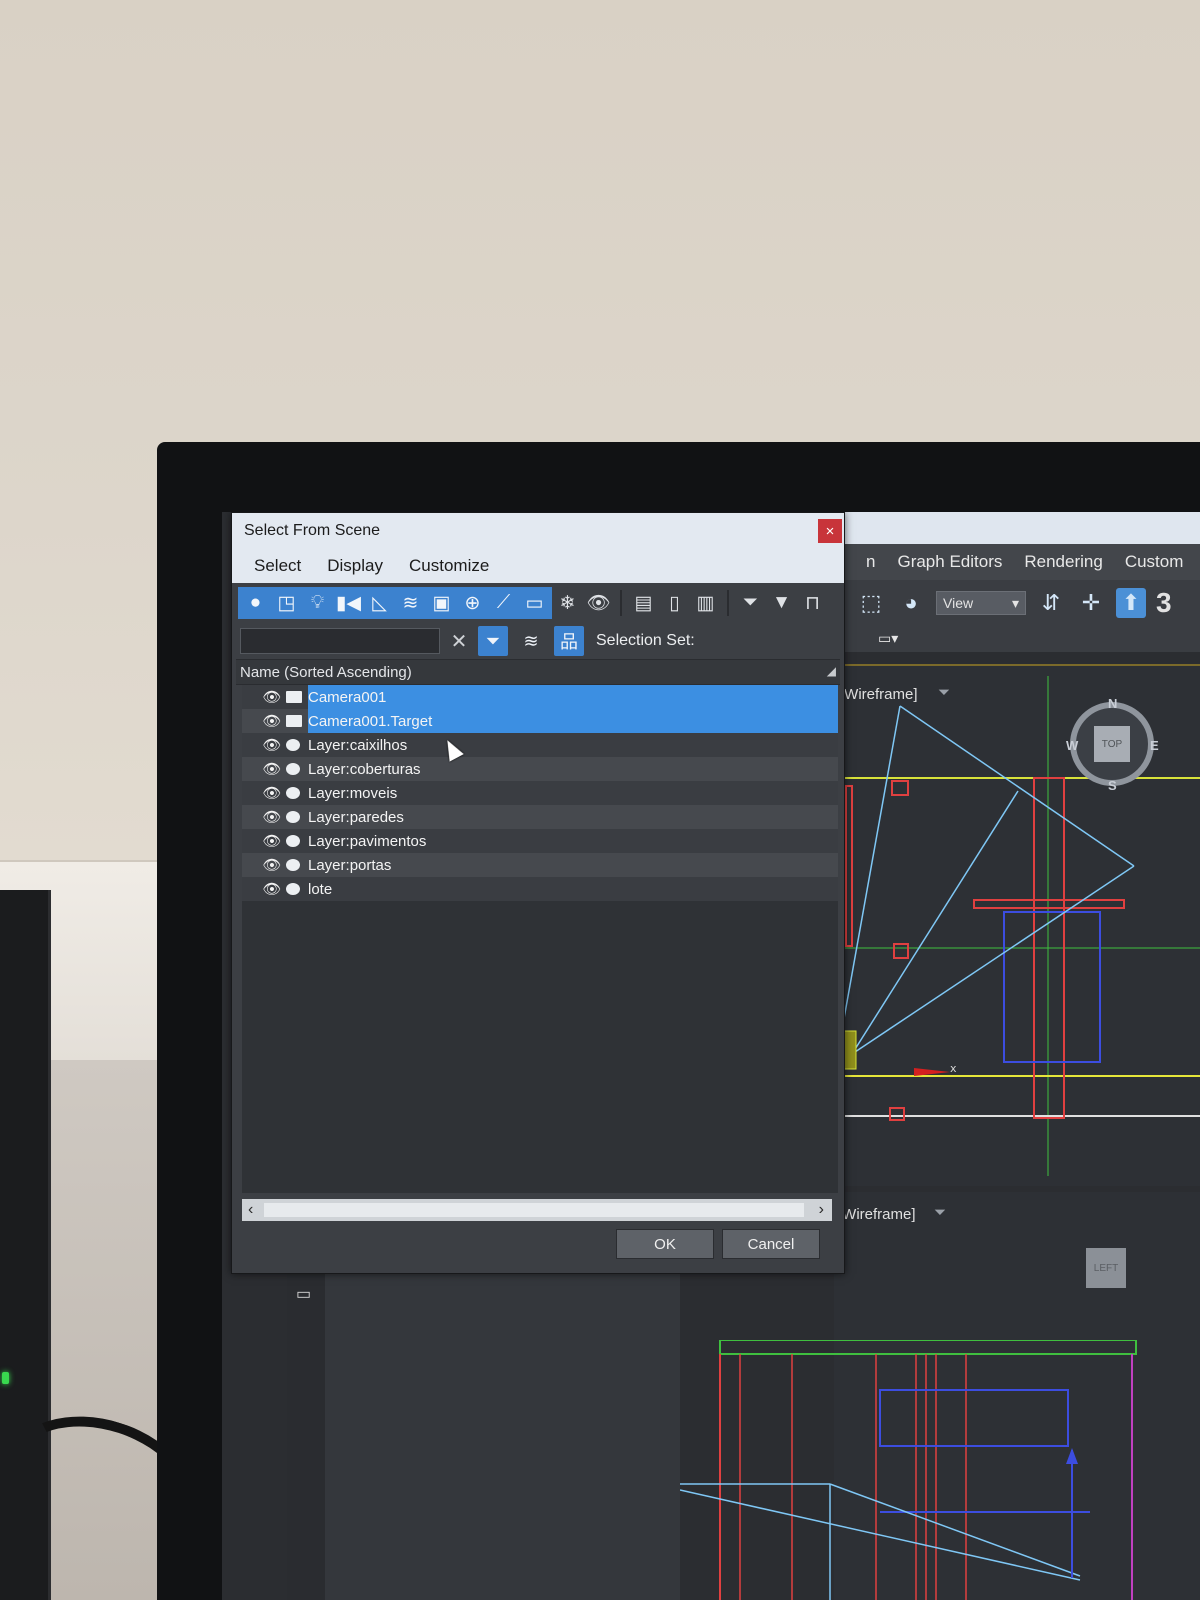 This screenshot has width=1200, height=1600. What do you see at coordinates (821, 1210) in the screenshot?
I see `scroll-right-icon: ›` at bounding box center [821, 1210].